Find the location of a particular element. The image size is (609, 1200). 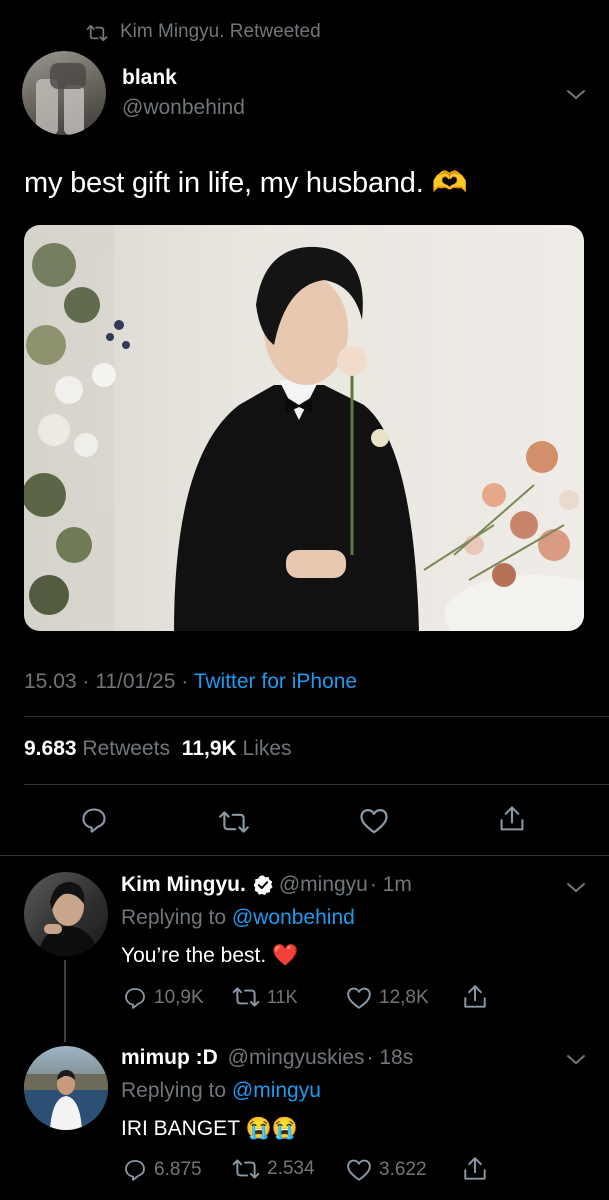

reply-text: IRI BANGET 😭😭 is located at coordinates (209, 1129).